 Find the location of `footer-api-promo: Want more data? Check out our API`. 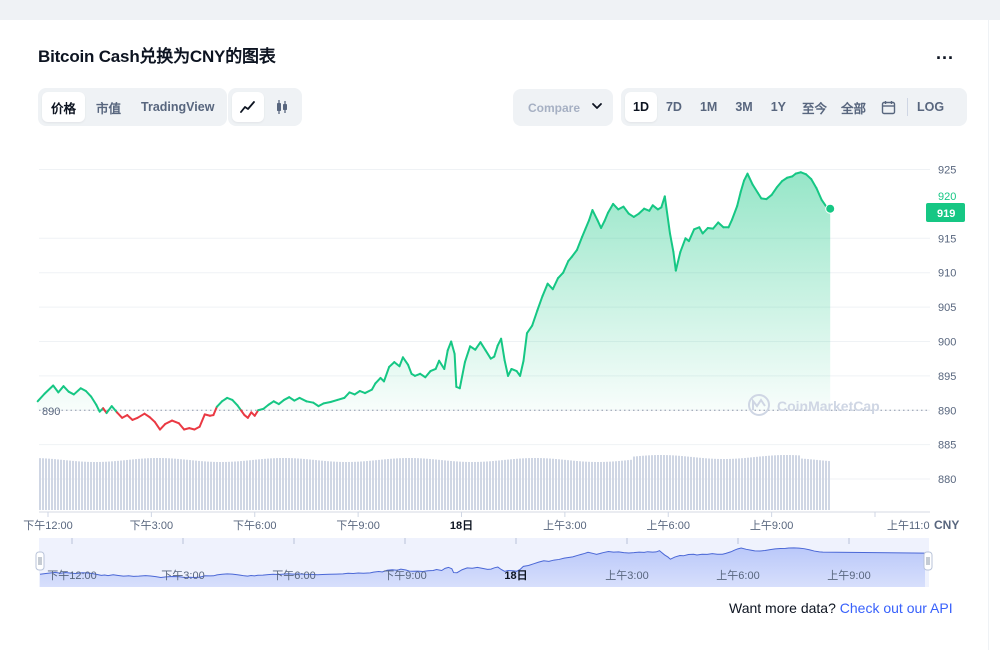

footer-api-promo: Want more data? Check out our API is located at coordinates (841, 608).